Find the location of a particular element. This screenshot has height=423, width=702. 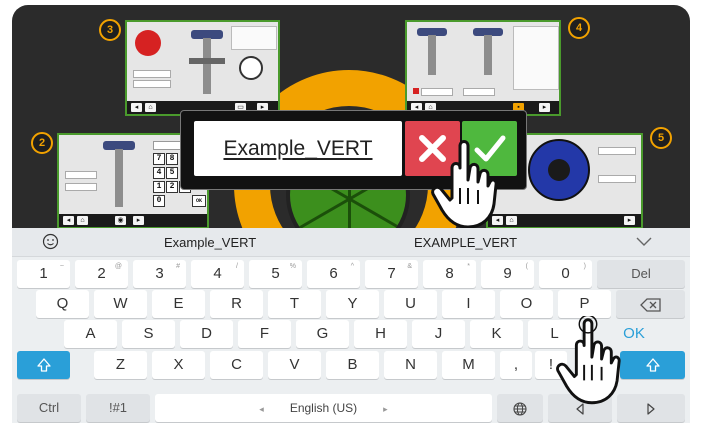

key-4: 4/ is located at coordinates (217, 274).